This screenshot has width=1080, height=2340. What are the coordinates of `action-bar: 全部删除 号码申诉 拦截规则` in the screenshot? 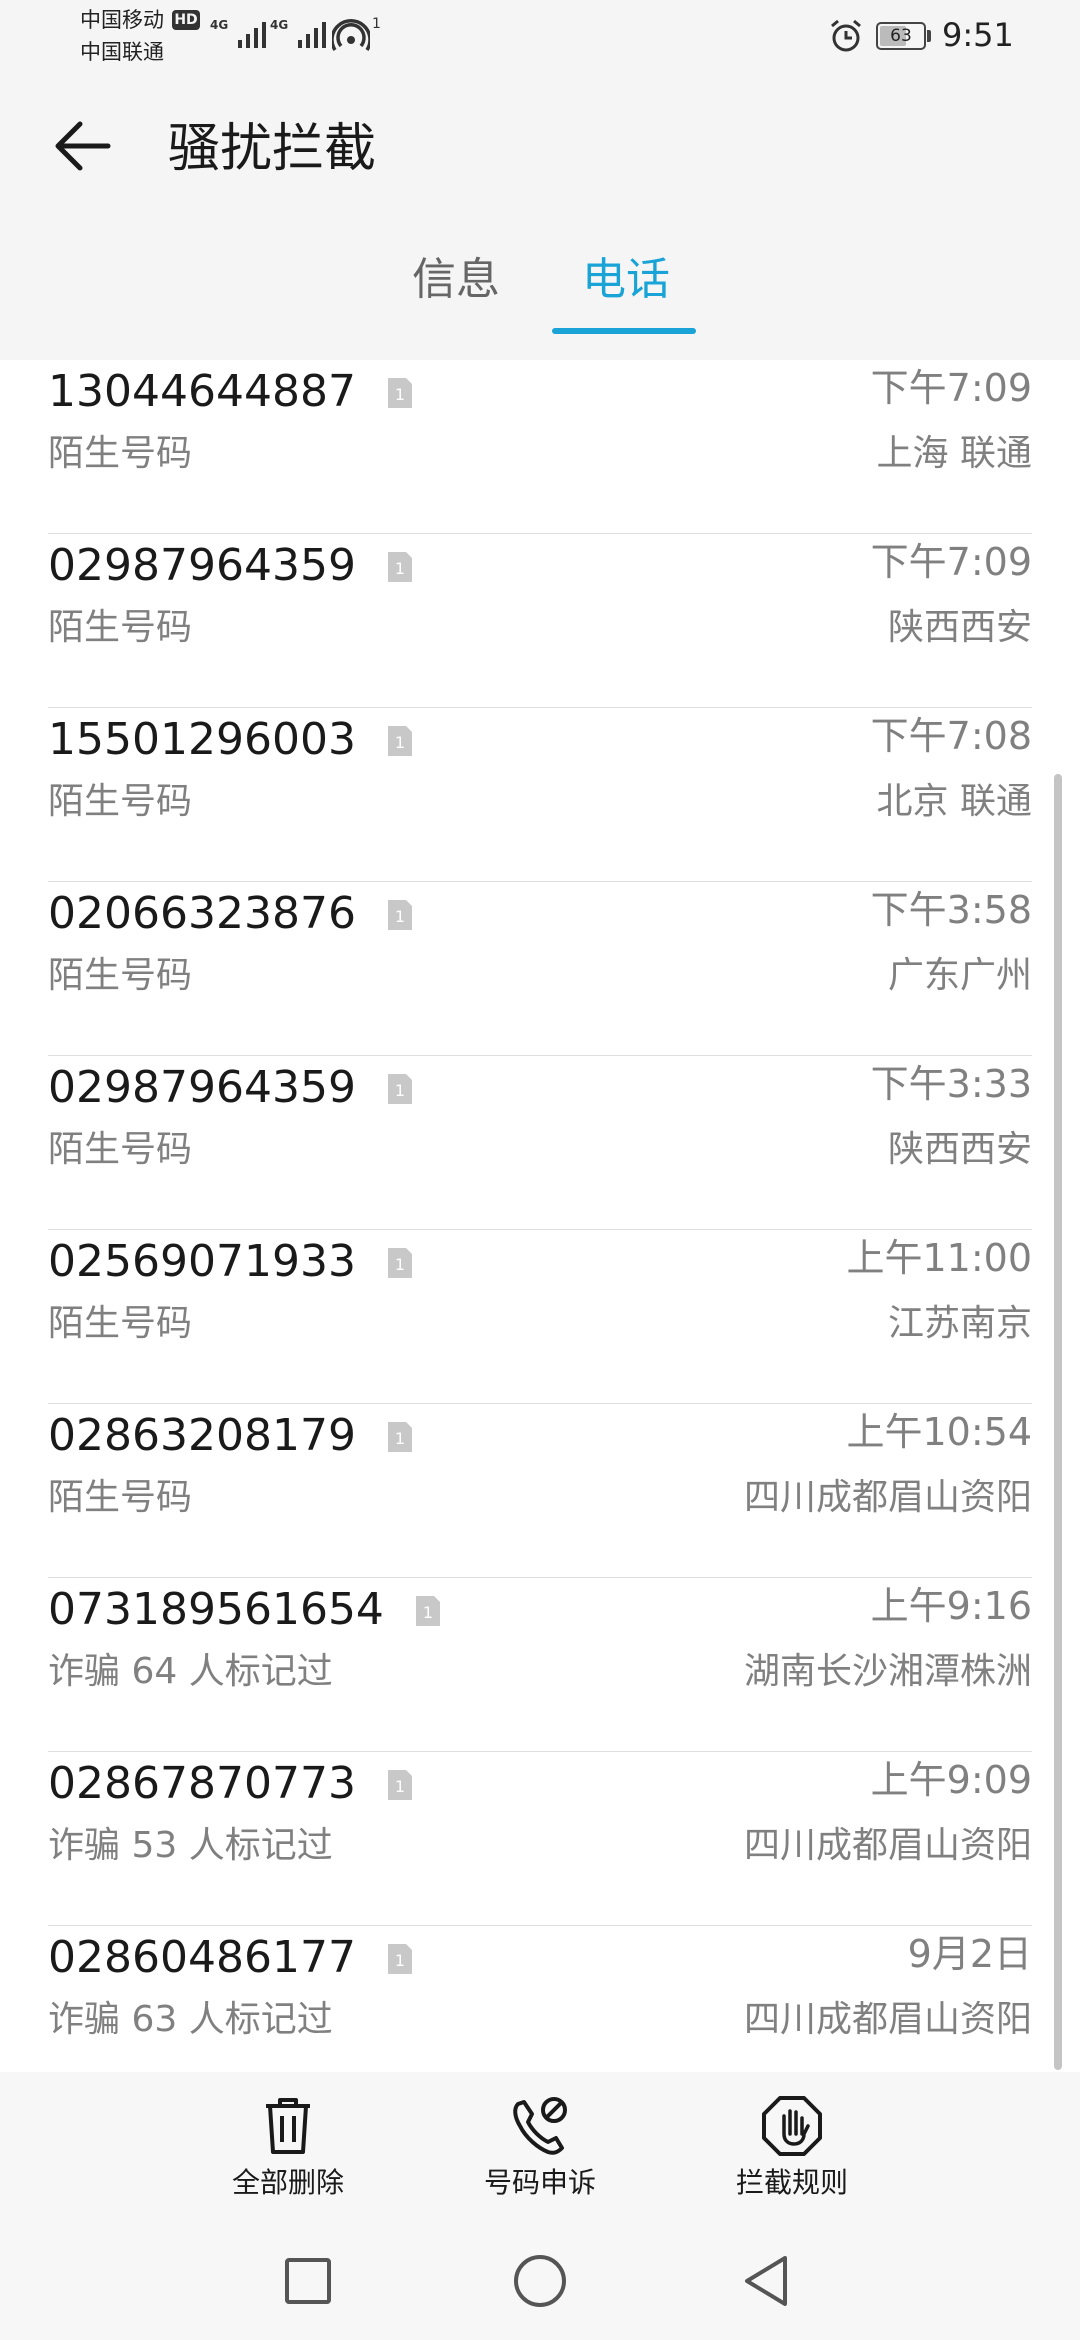 It's located at (540, 2147).